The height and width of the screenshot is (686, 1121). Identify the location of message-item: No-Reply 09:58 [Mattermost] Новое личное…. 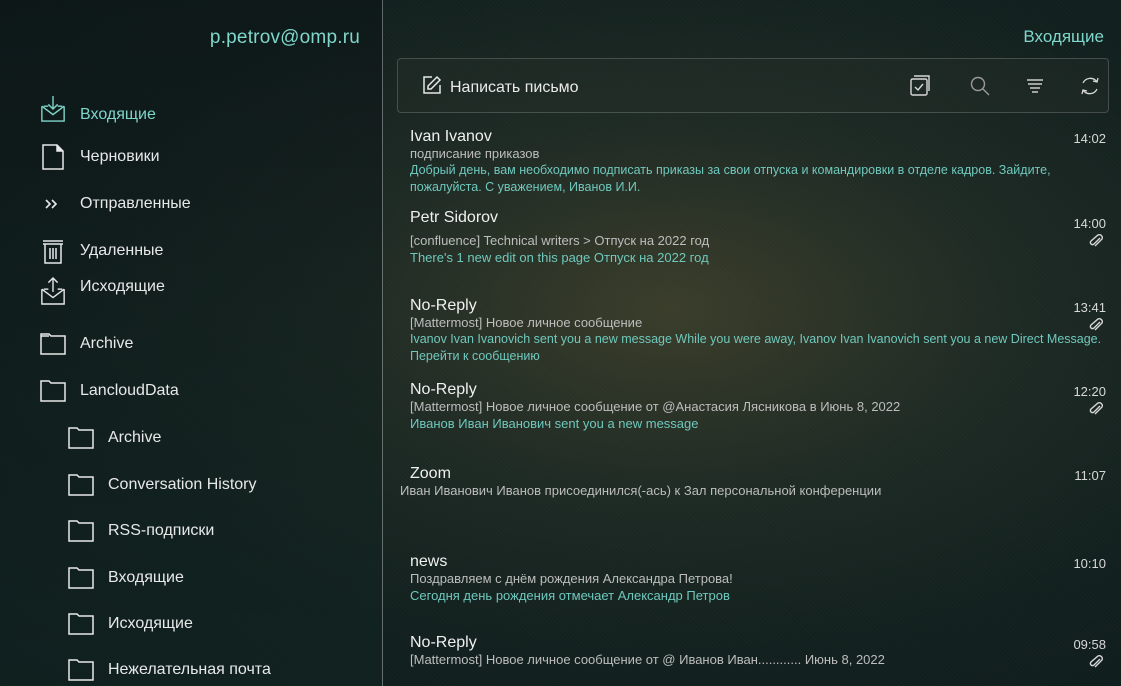
(758, 656).